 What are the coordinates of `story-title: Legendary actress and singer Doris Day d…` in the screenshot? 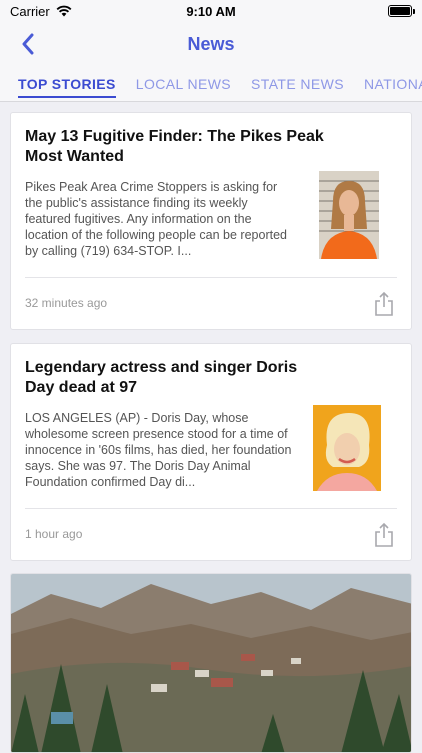 It's located at (175, 378).